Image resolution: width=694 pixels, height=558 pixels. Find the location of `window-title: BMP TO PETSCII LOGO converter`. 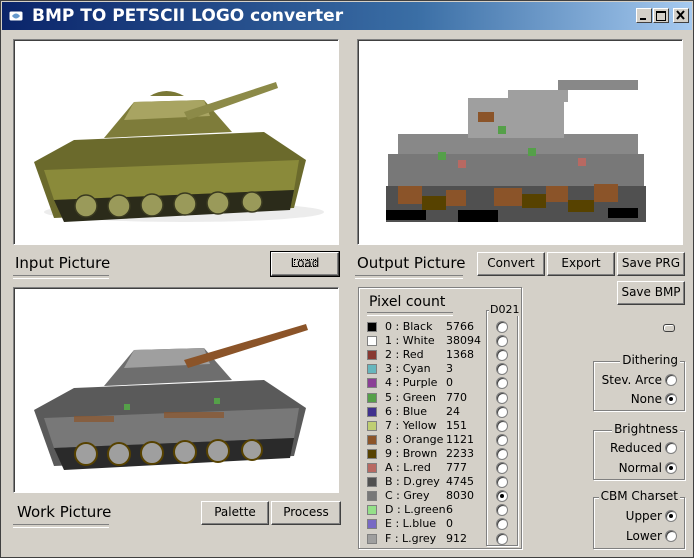

window-title: BMP TO PETSCII LOGO converter is located at coordinates (188, 16).